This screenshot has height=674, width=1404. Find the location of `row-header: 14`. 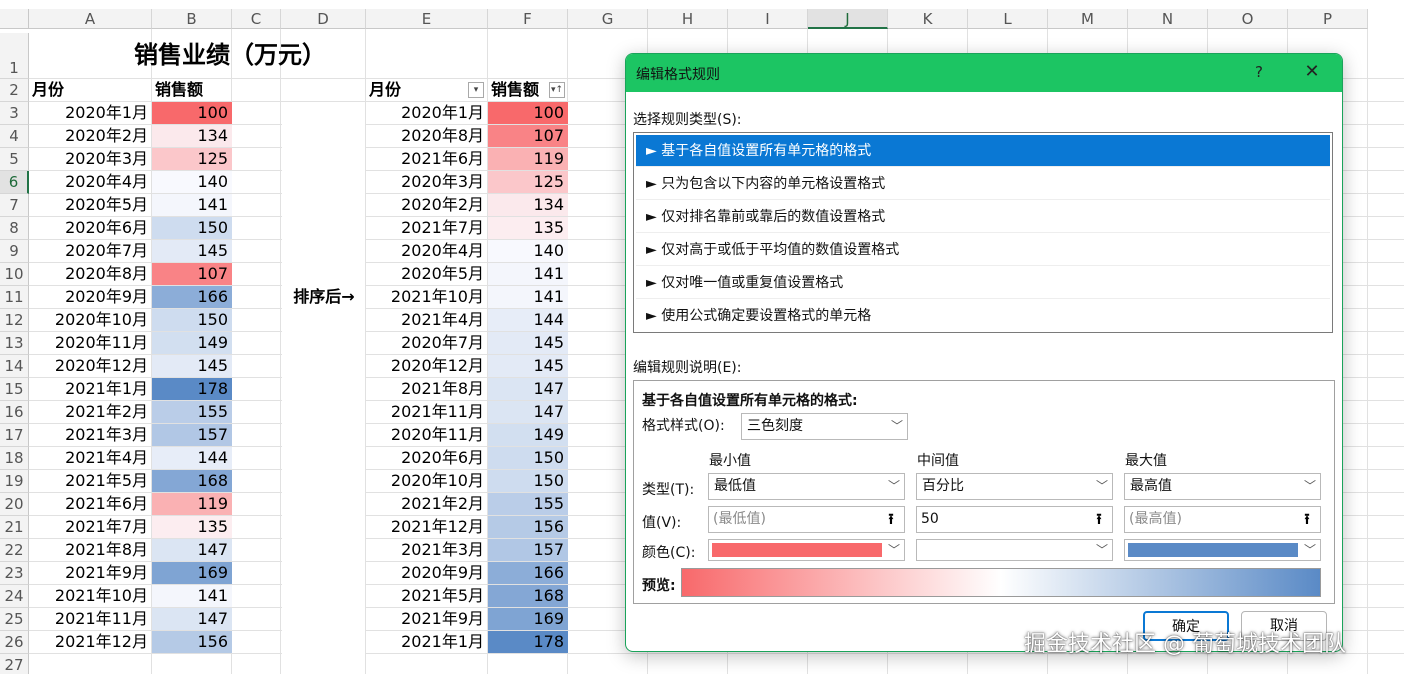

row-header: 14 is located at coordinates (14, 366).